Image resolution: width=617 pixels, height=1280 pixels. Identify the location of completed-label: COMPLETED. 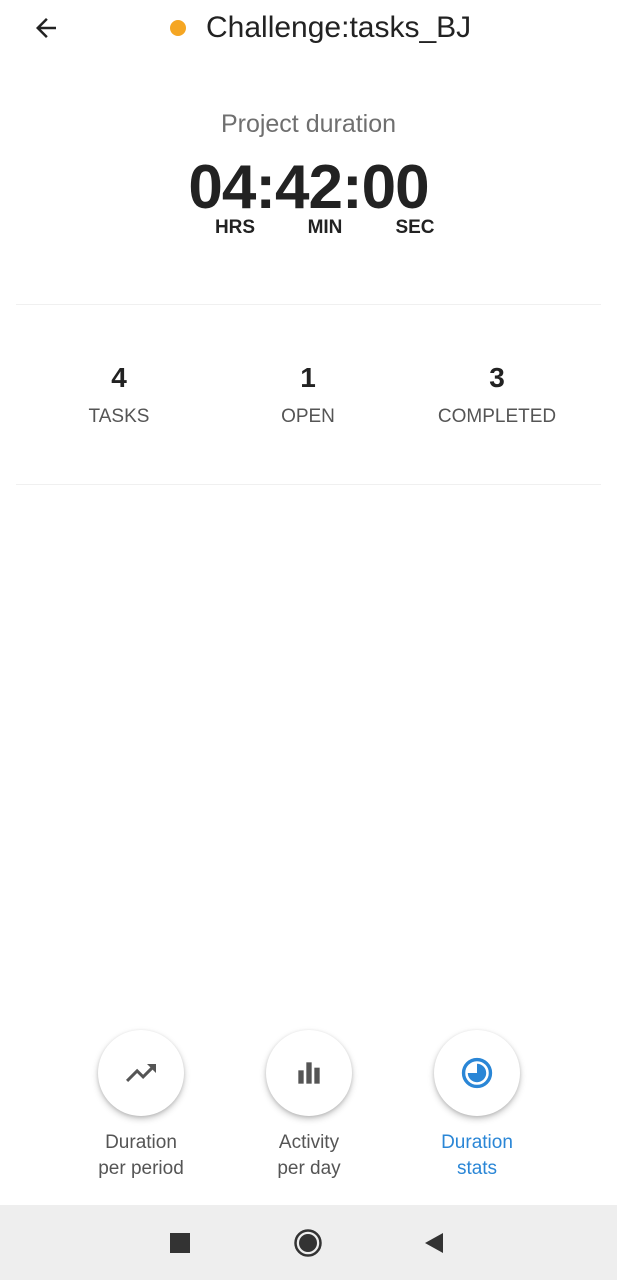
(497, 416).